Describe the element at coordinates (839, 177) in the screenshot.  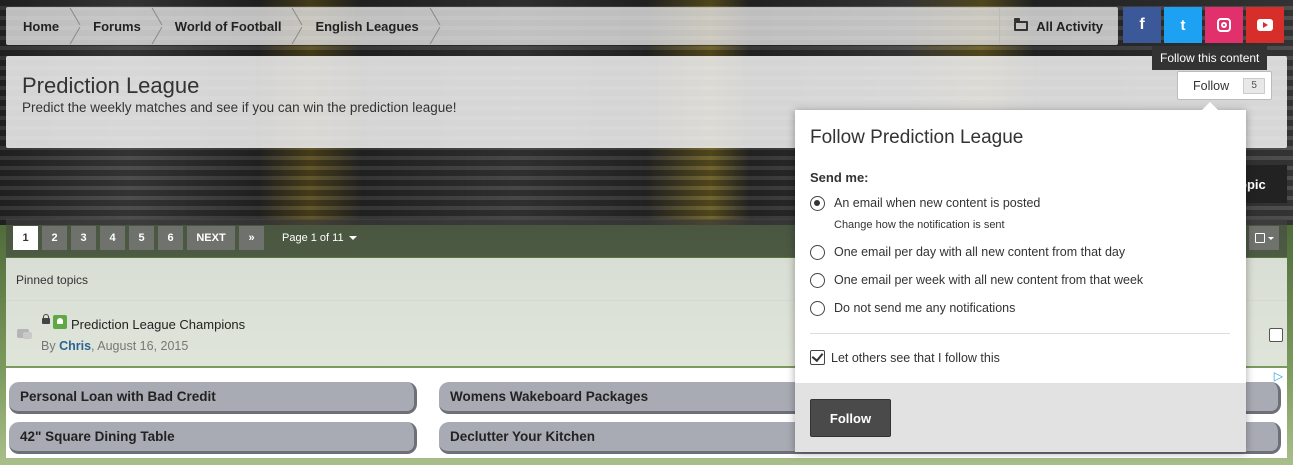
I see `send-me-label: Send me:` at that location.